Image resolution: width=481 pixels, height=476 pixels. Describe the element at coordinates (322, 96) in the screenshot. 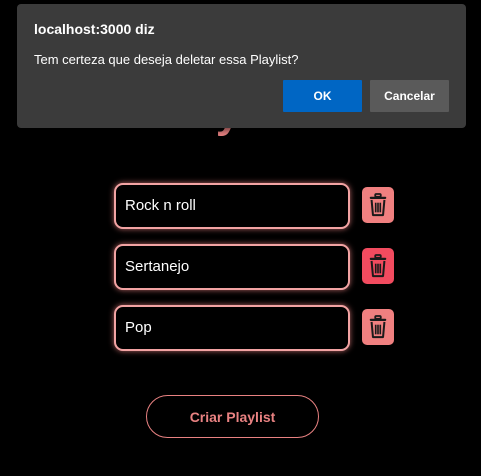

I see `ok-button: OK` at that location.